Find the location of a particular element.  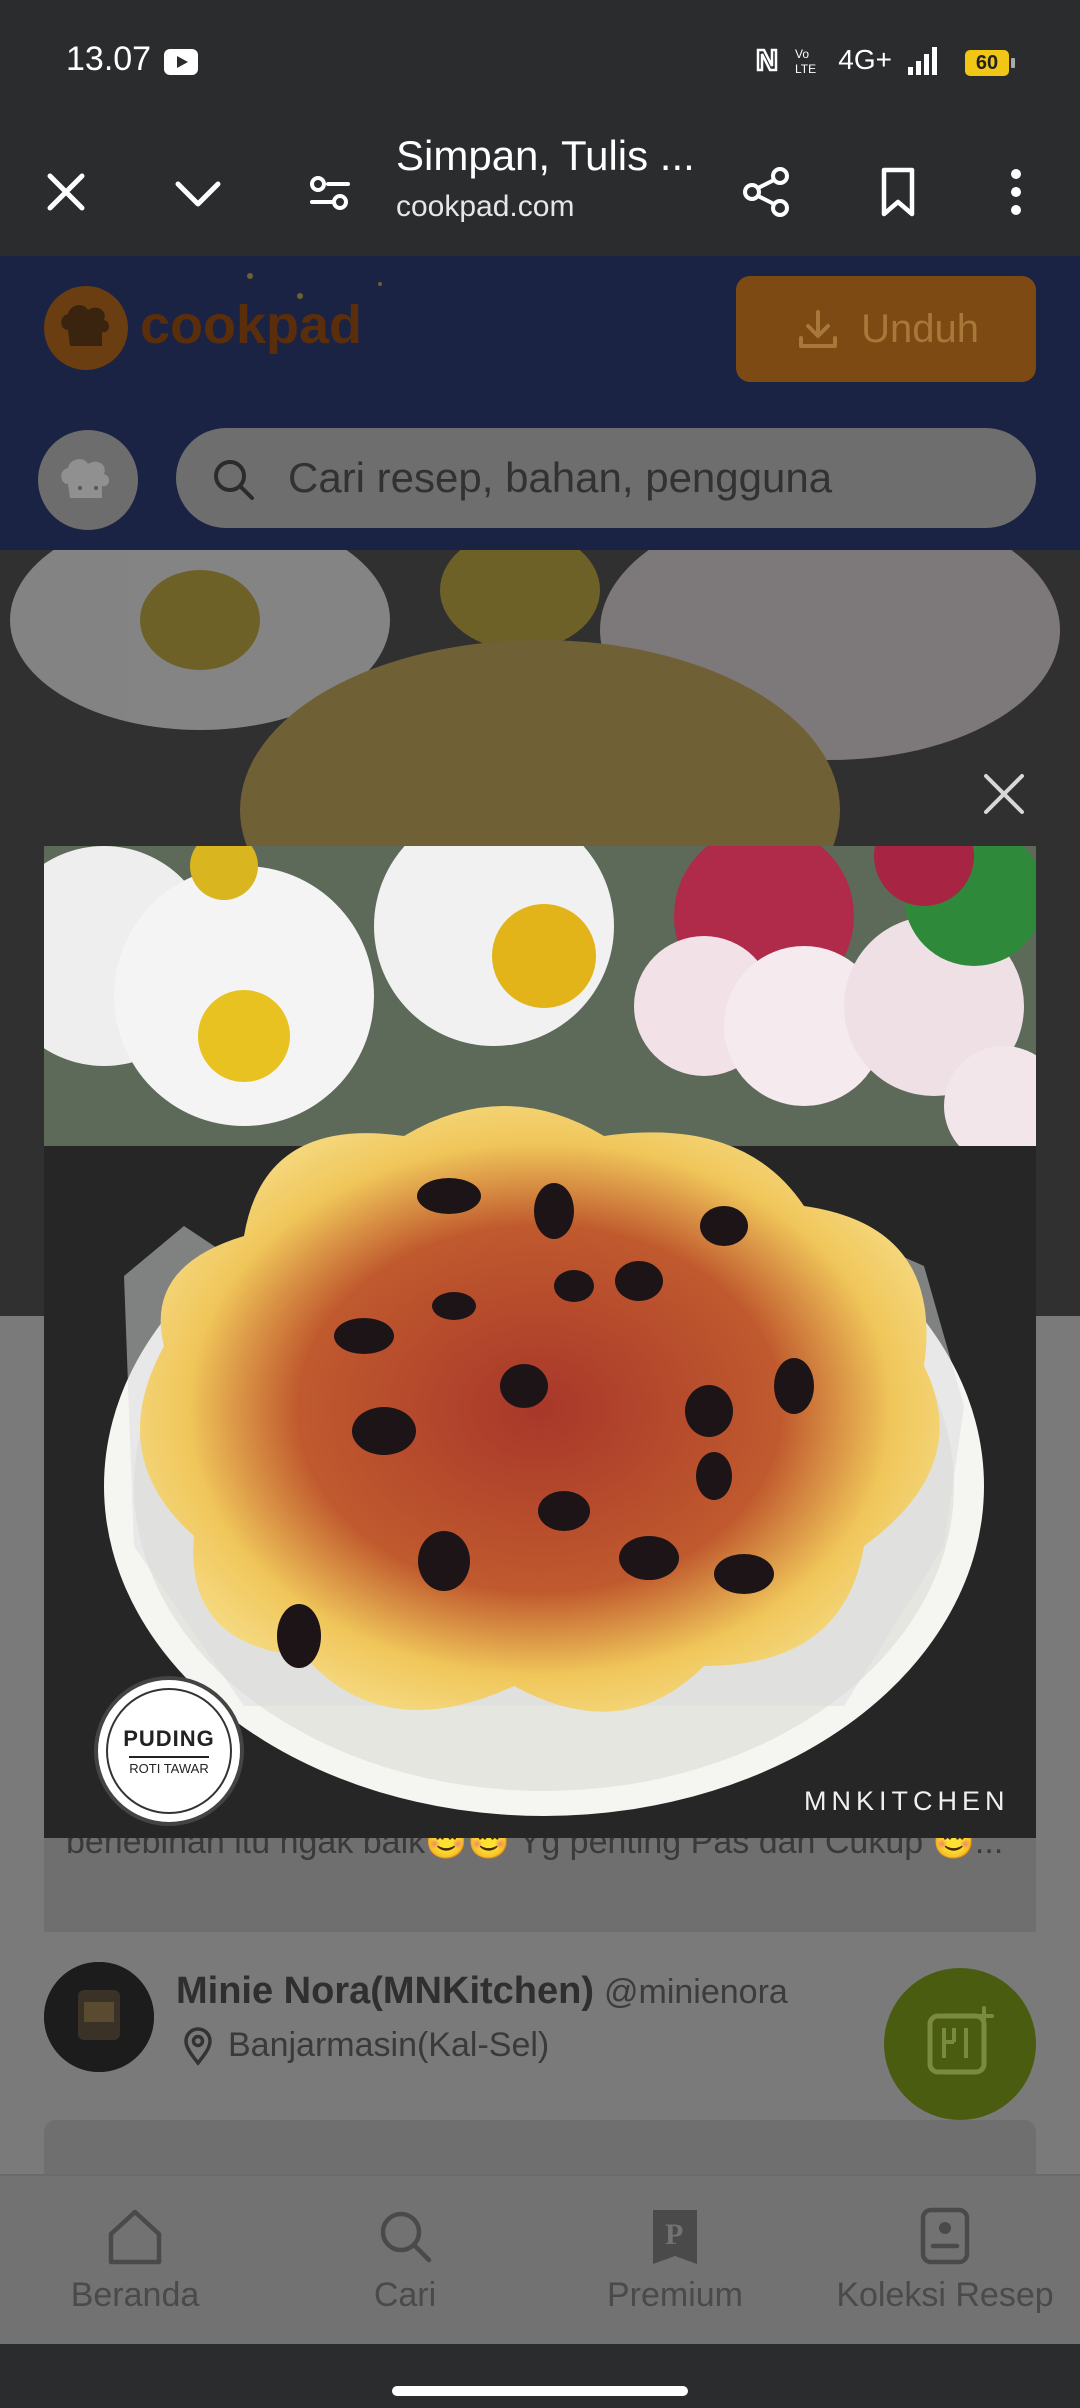

svg-text: Vo is located at coordinates (802, 54).